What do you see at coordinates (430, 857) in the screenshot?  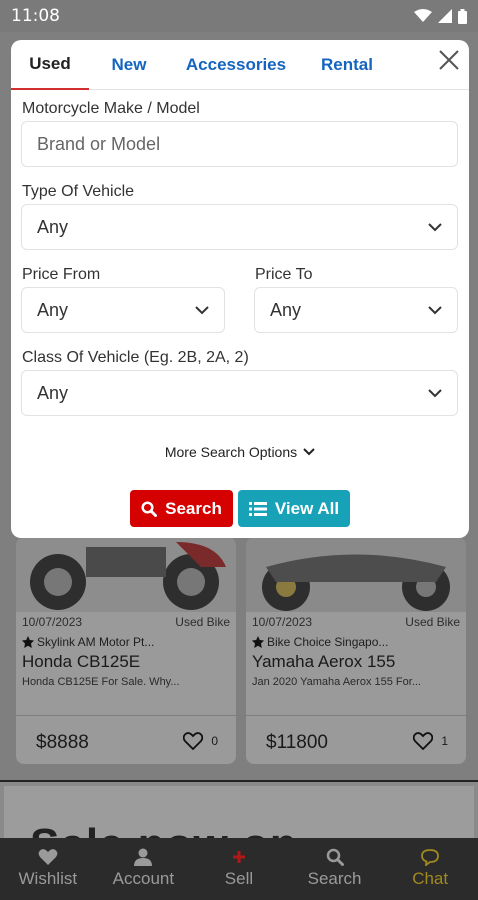 I see `chat-icon` at bounding box center [430, 857].